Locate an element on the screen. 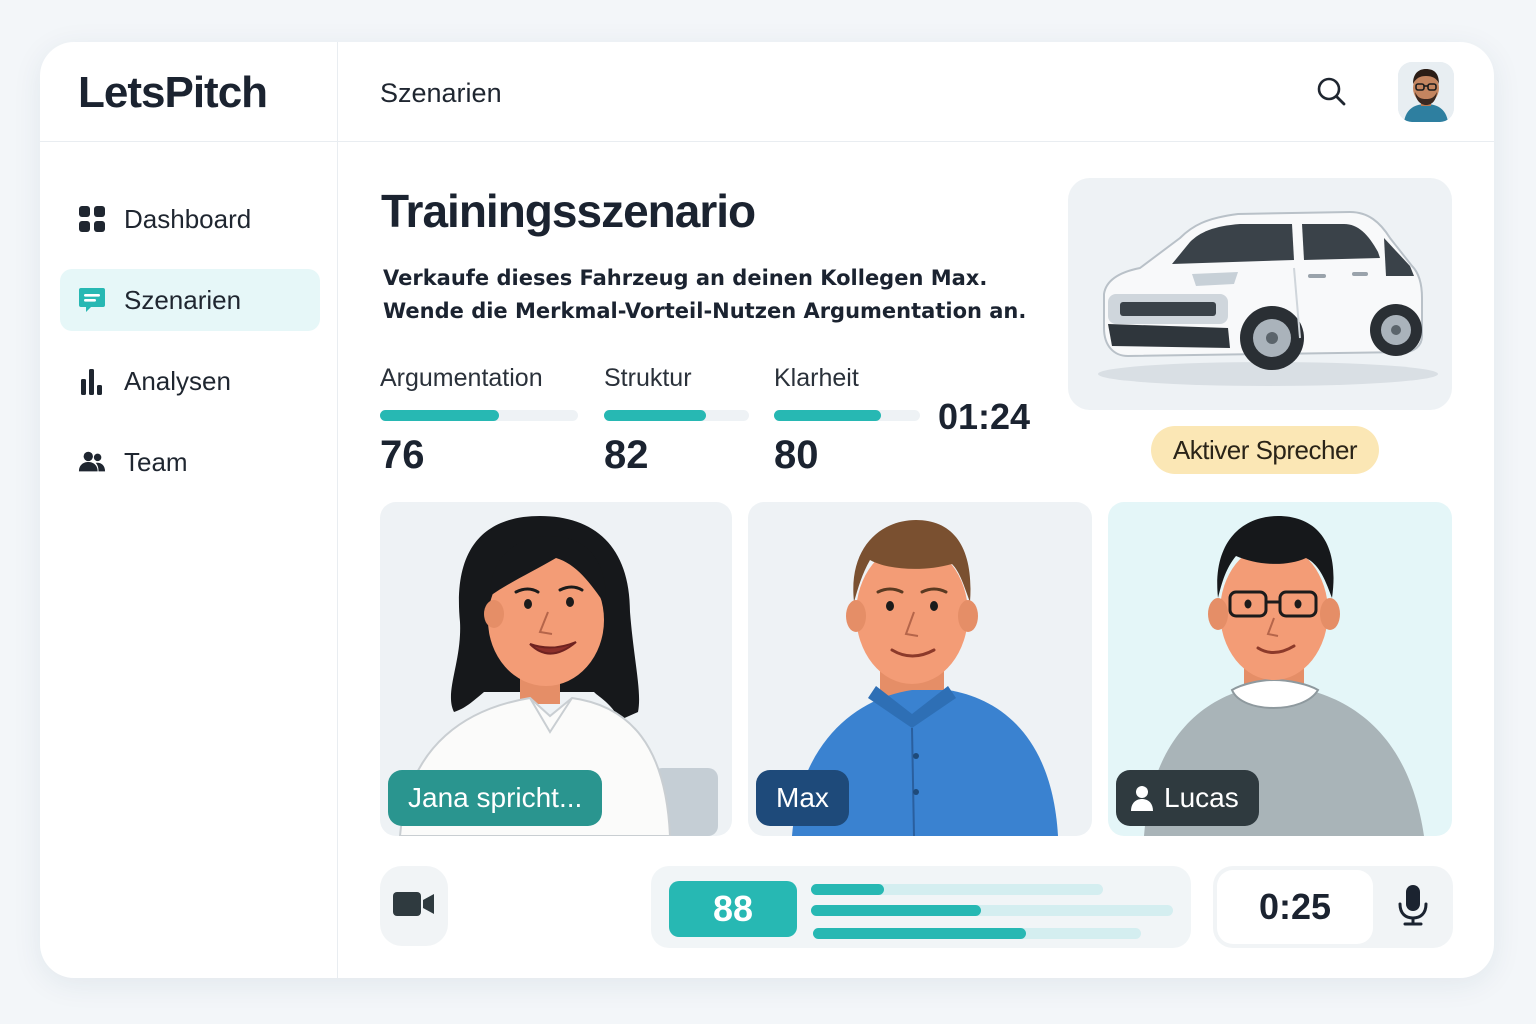 This screenshot has width=1536, height=1024. app-logo: LetsPitch is located at coordinates (173, 93).